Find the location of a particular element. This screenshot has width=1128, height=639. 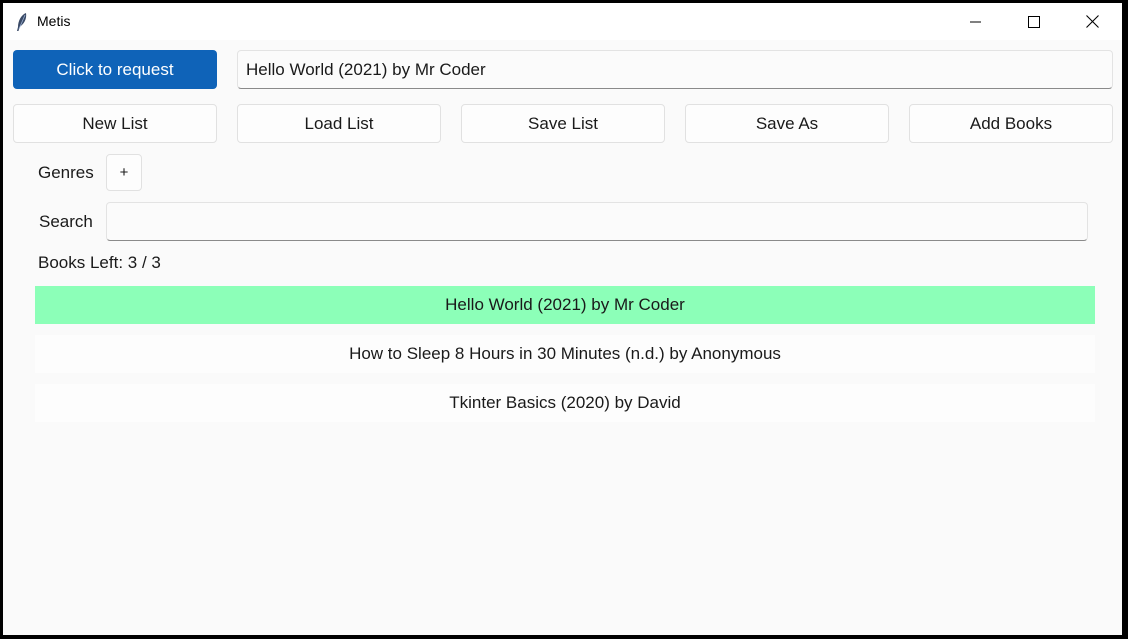

load-list-button: Load List is located at coordinates (339, 123).